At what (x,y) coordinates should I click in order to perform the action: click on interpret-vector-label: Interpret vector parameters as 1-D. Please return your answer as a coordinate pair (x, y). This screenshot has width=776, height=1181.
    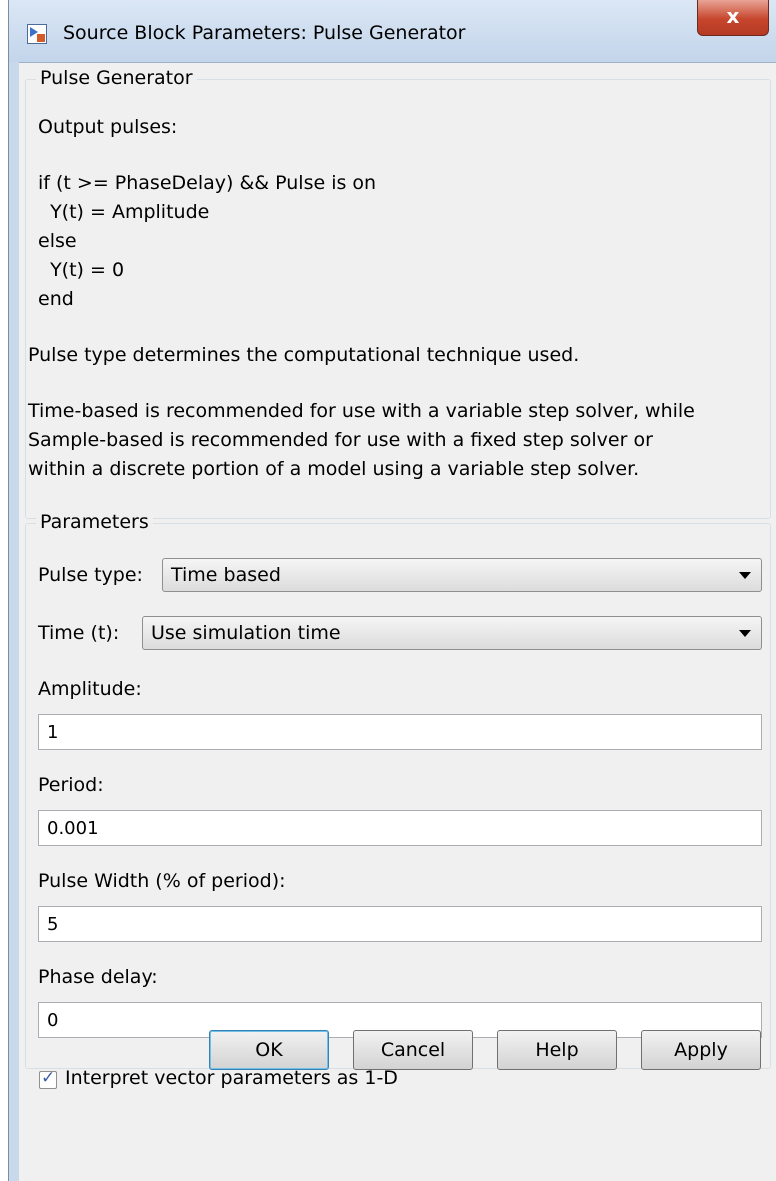
    Looking at the image, I should click on (231, 1078).